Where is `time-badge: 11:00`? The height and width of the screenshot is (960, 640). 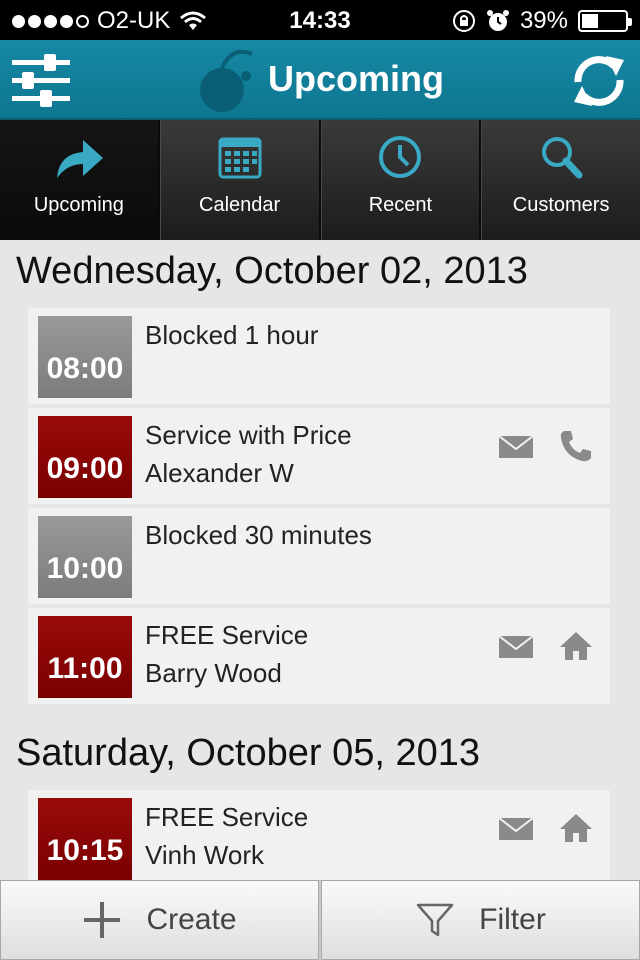
time-badge: 11:00 is located at coordinates (85, 657).